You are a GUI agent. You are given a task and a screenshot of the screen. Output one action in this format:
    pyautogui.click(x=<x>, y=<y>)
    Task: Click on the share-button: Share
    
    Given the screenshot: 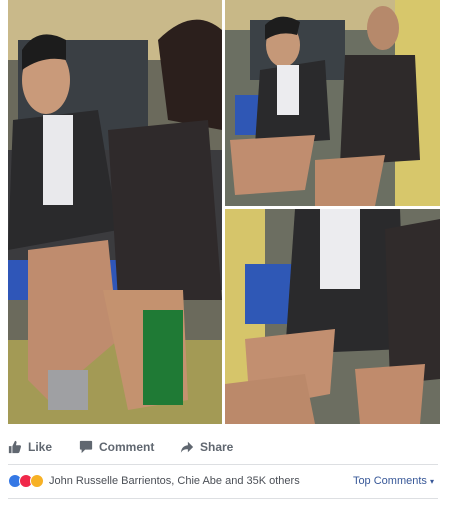 What is the action you would take?
    pyautogui.click(x=206, y=447)
    